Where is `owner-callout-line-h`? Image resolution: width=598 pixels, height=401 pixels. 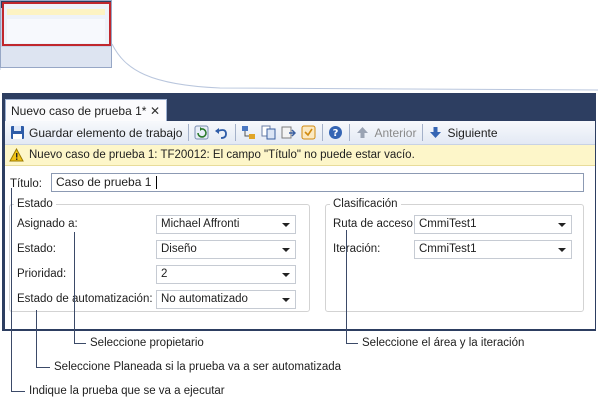 owner-callout-line-h is located at coordinates (80, 343).